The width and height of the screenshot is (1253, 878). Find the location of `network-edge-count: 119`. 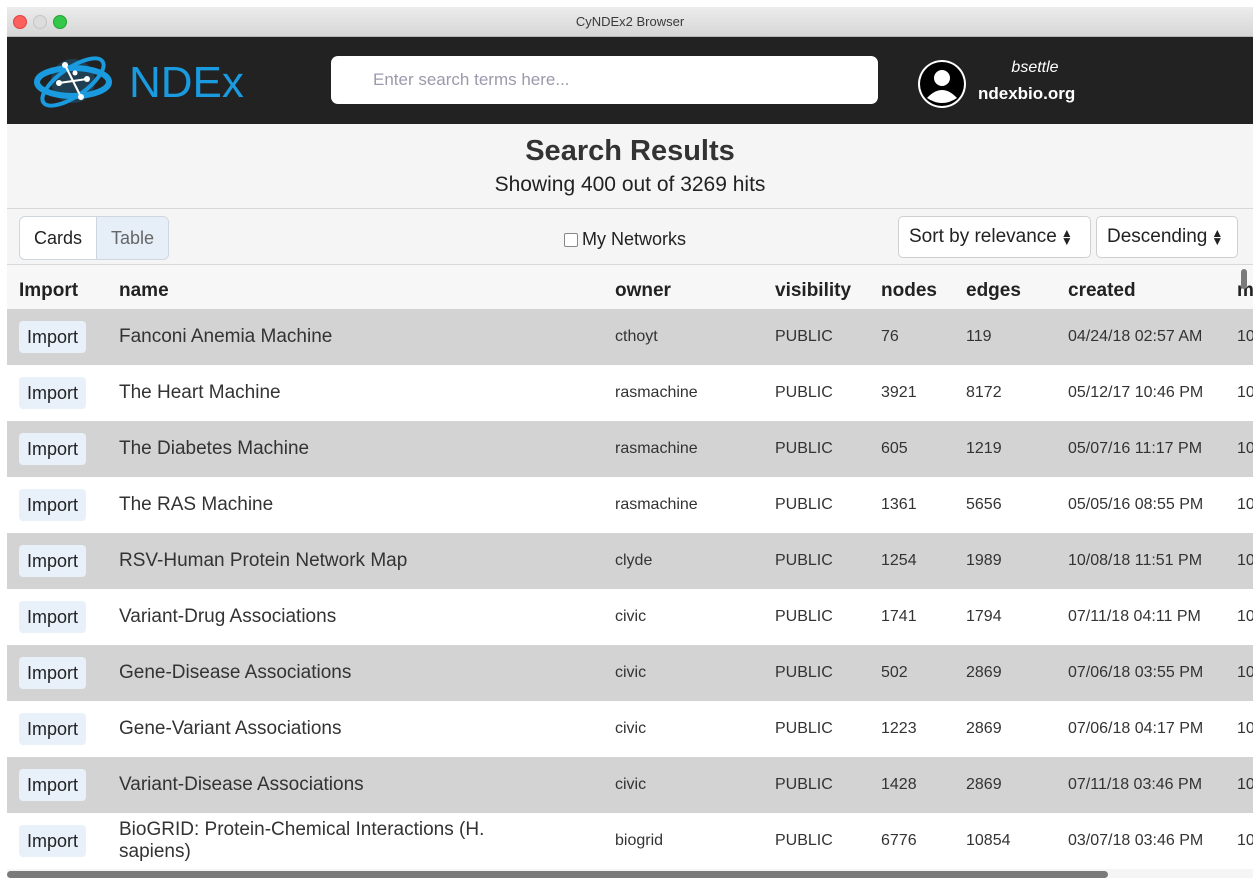

network-edge-count: 119 is located at coordinates (979, 336).